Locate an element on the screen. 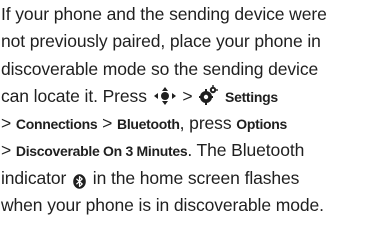 This screenshot has width=370, height=250. connections-label: Connections is located at coordinates (56, 124).